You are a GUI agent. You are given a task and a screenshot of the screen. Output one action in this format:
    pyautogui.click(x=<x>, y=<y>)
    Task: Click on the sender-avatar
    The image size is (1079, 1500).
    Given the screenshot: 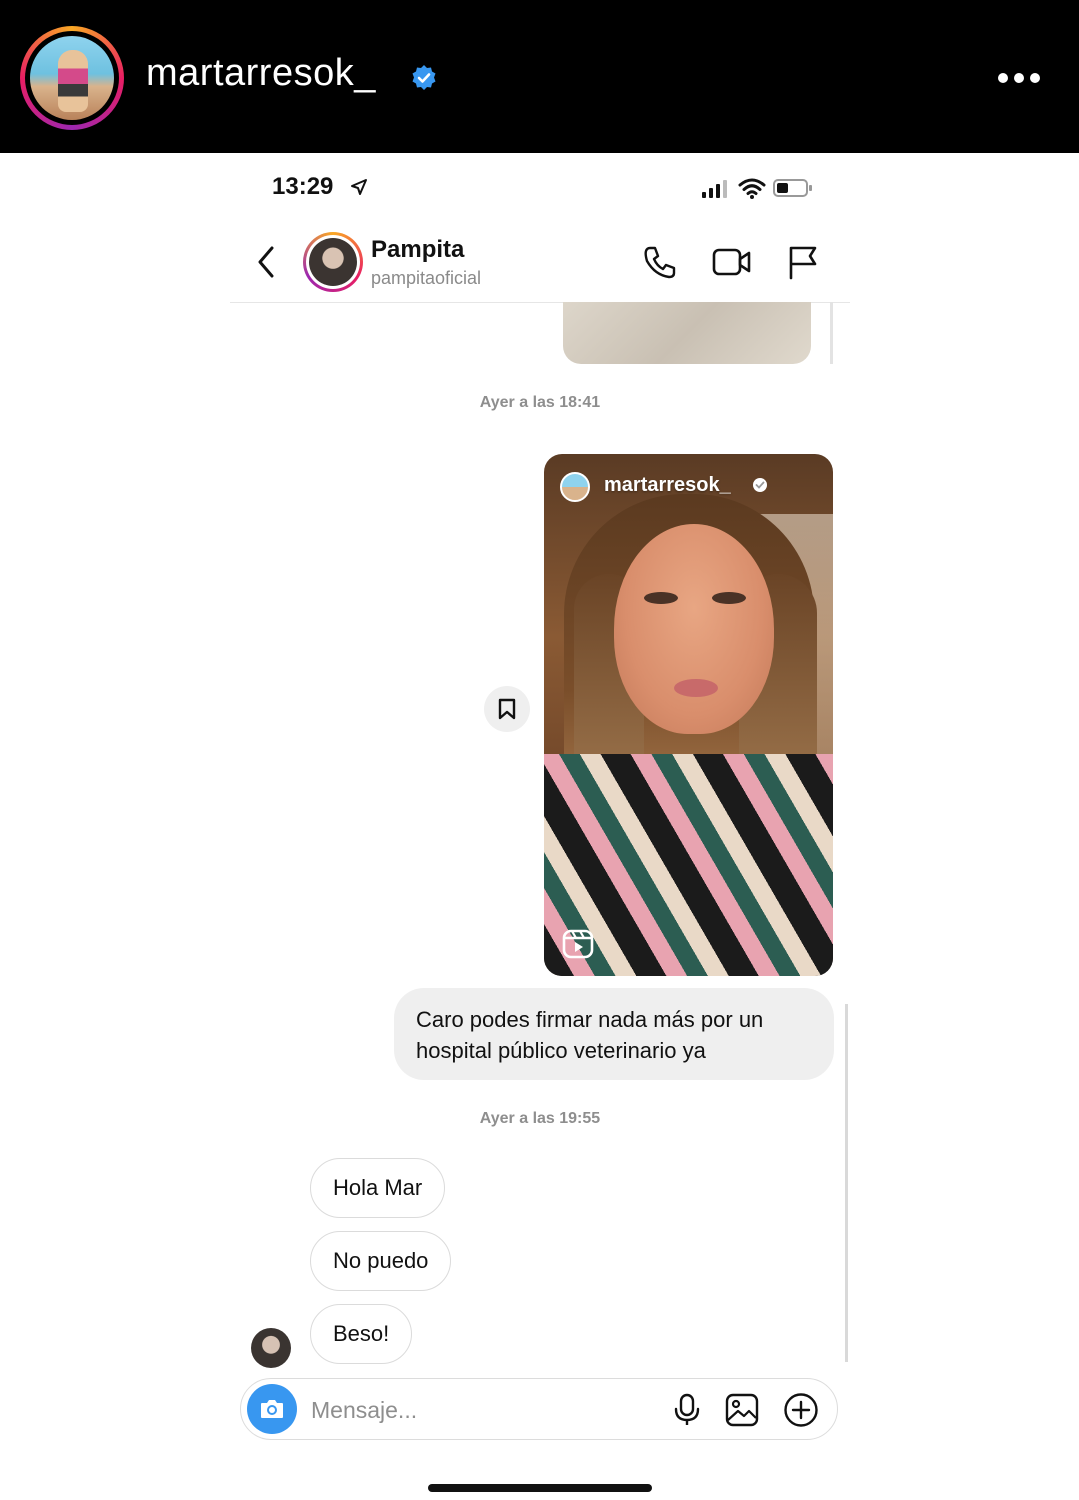 What is the action you would take?
    pyautogui.click(x=271, y=1348)
    